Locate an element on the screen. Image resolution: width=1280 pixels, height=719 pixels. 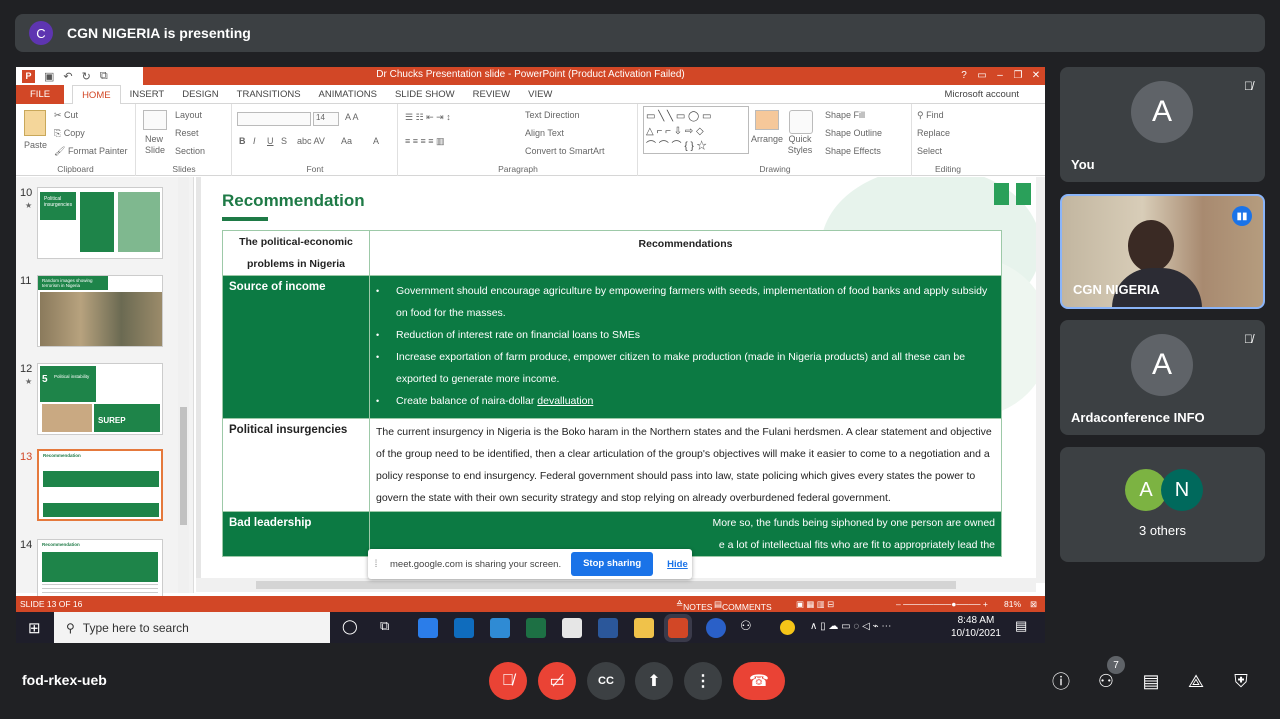
present-button: ⬆ is located at coordinates (654, 681).